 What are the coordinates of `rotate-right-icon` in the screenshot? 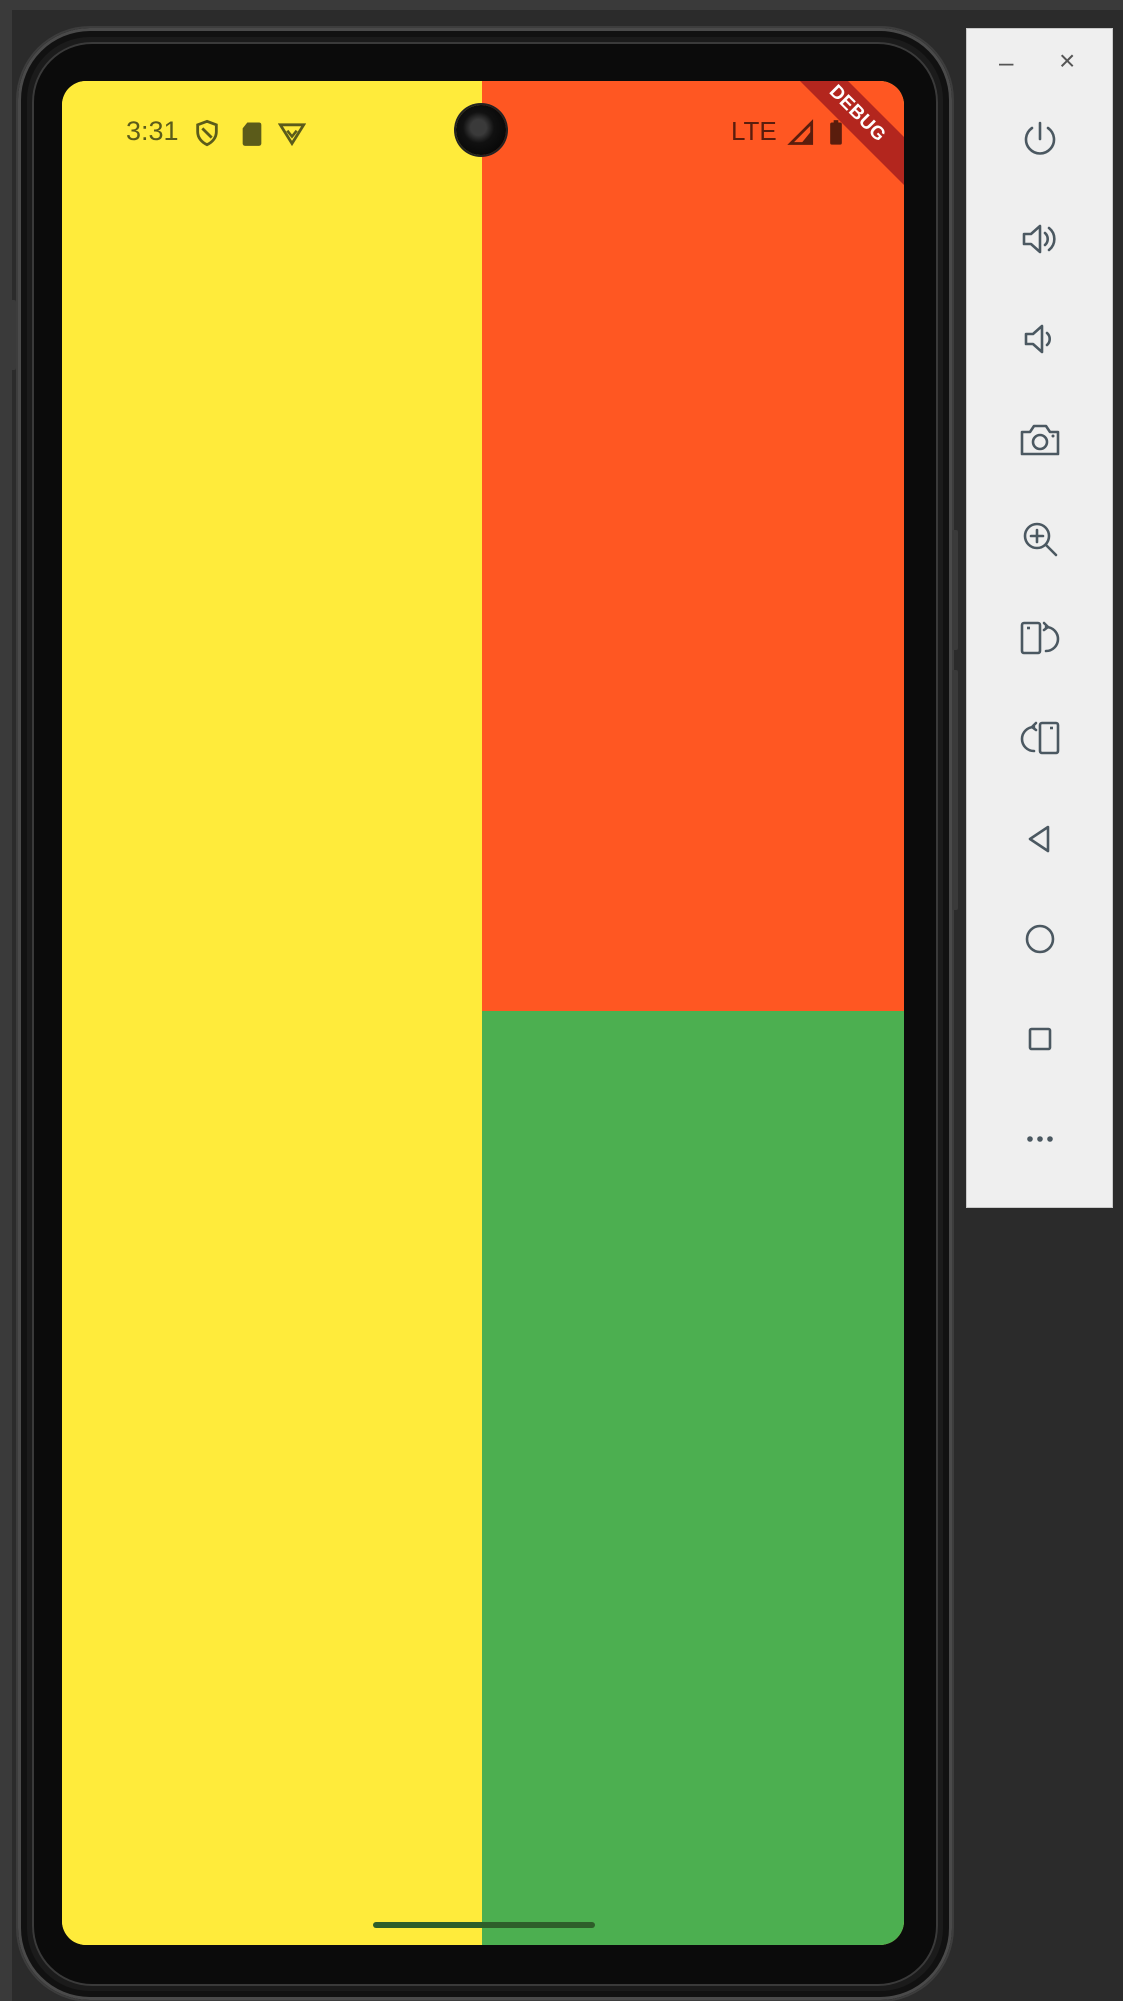 It's located at (1040, 638).